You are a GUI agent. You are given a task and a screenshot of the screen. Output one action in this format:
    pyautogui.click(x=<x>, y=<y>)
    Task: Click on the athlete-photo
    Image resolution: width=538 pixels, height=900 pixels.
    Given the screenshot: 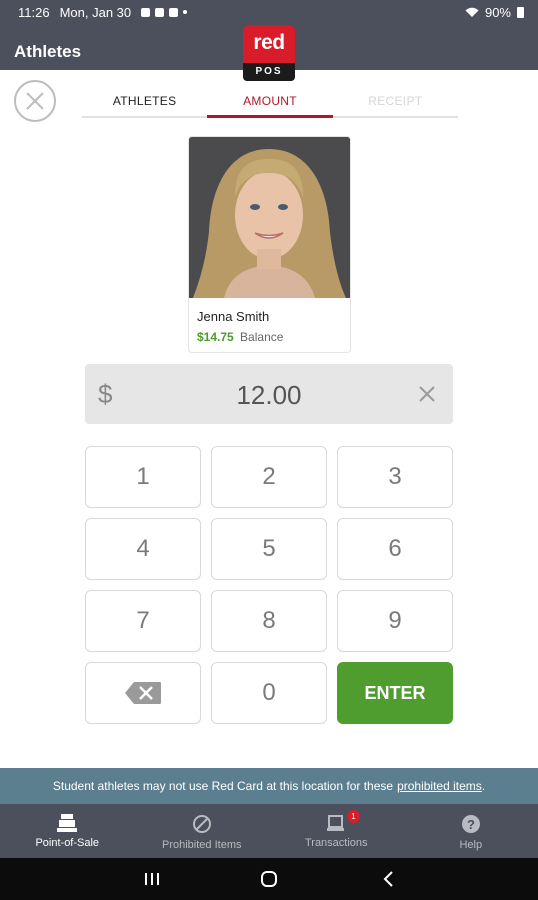 What is the action you would take?
    pyautogui.click(x=269, y=217)
    